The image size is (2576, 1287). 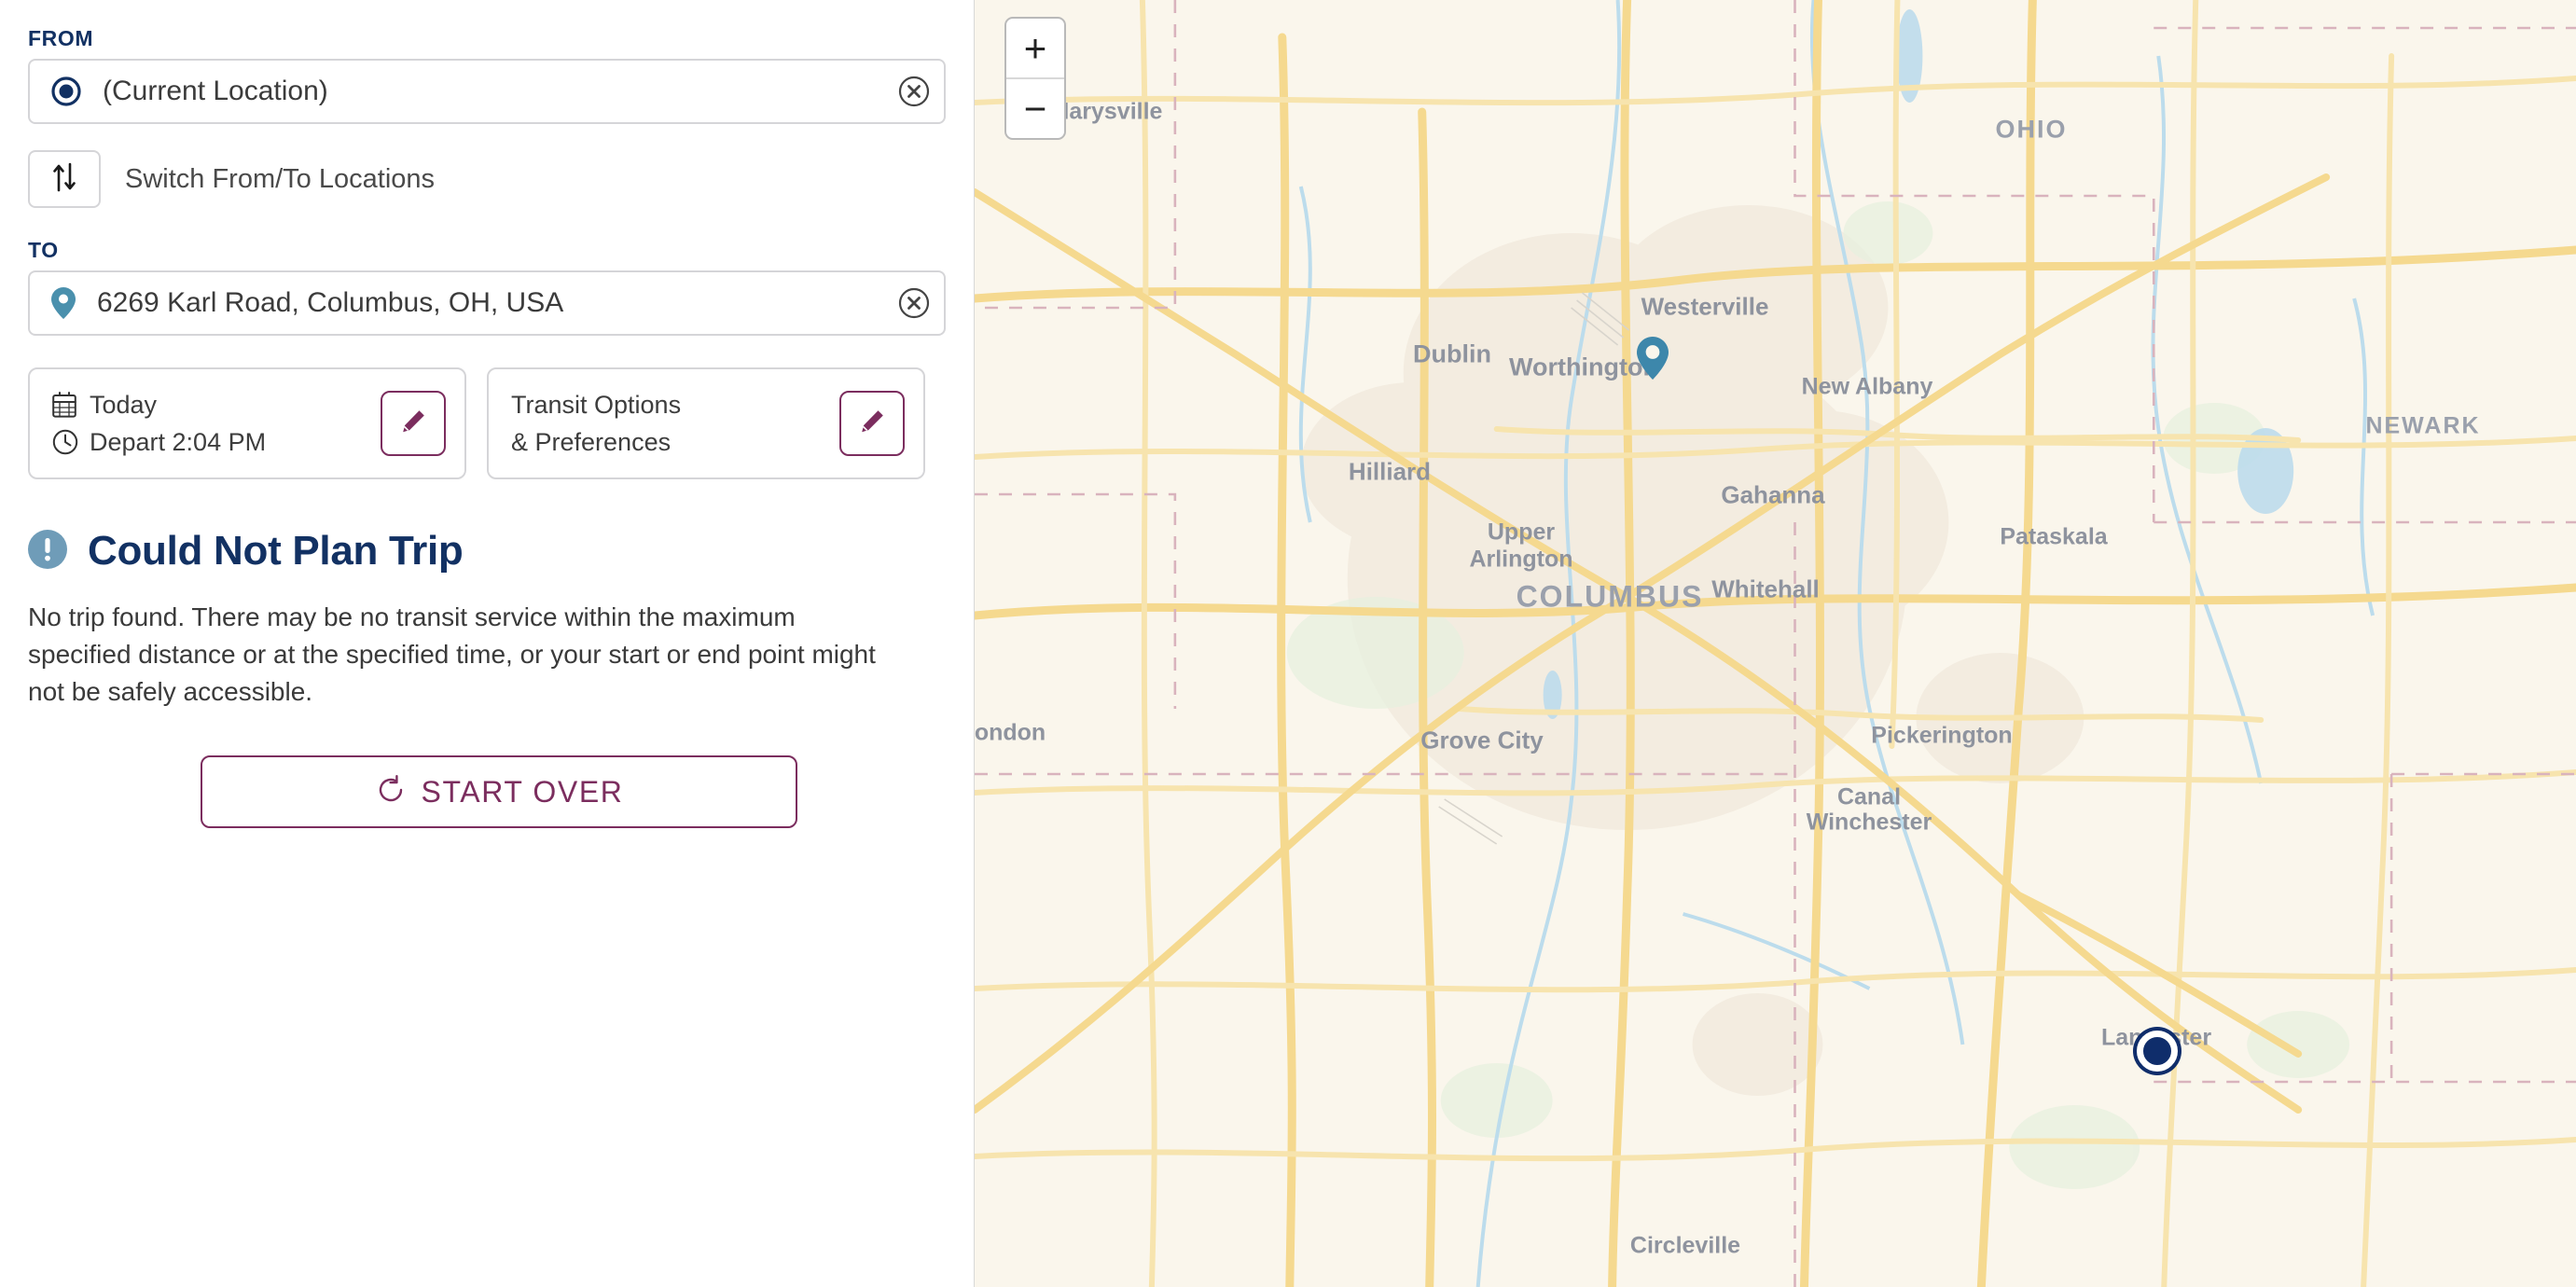 I want to click on map-zoom-out-button: −, so click(x=1035, y=109).